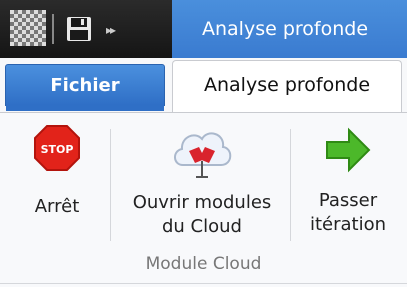 The image size is (407, 287). I want to click on stop-button: STOP Arrêt, so click(57, 166).